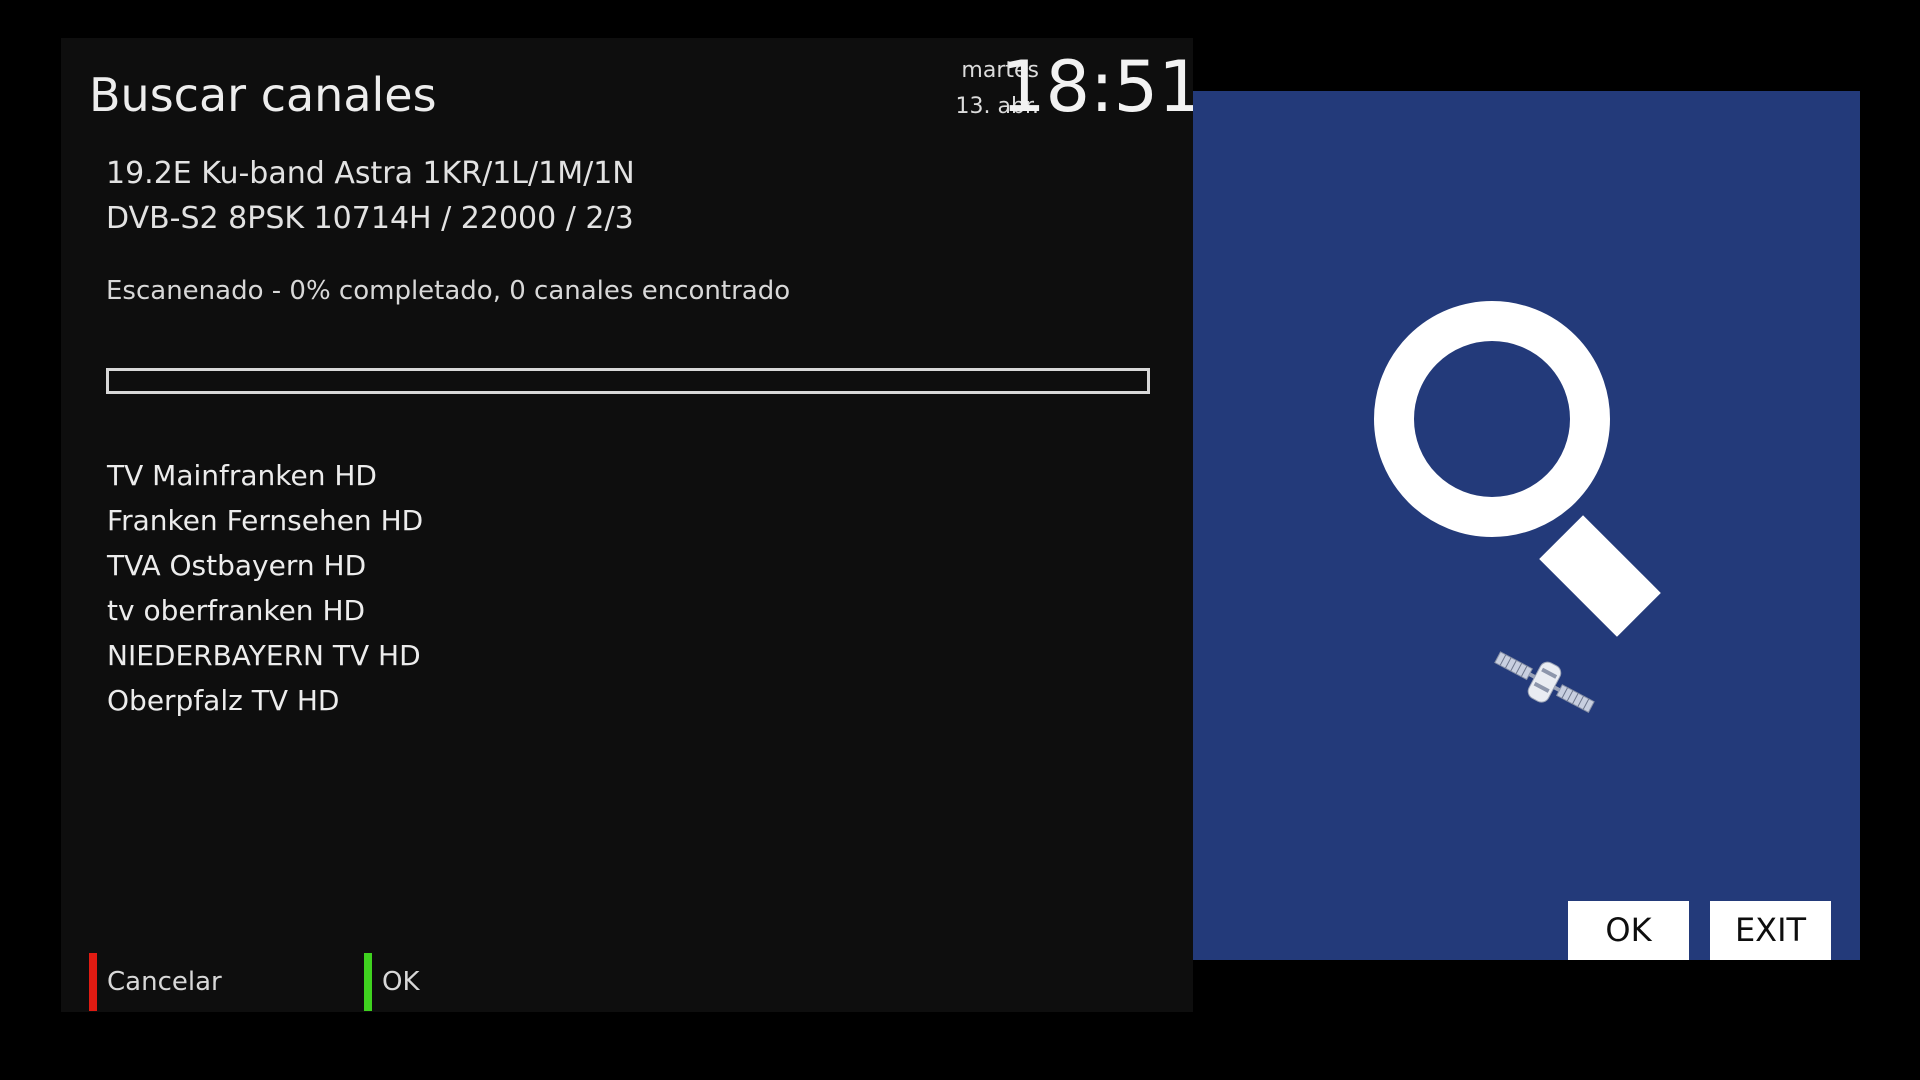 The height and width of the screenshot is (1080, 1920). What do you see at coordinates (1628, 930) in the screenshot?
I see `ok-button: OK` at bounding box center [1628, 930].